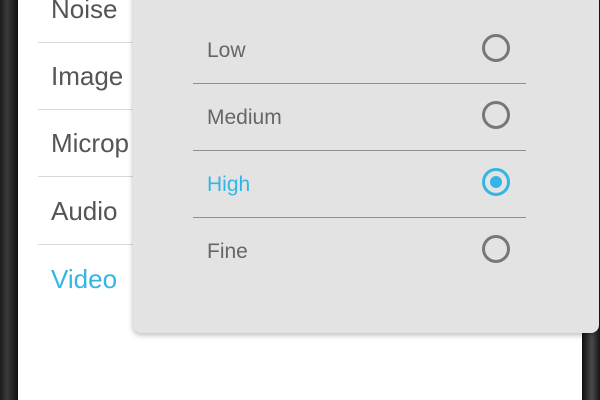 This screenshot has width=600, height=400. I want to click on radio-dot-icon, so click(496, 182).